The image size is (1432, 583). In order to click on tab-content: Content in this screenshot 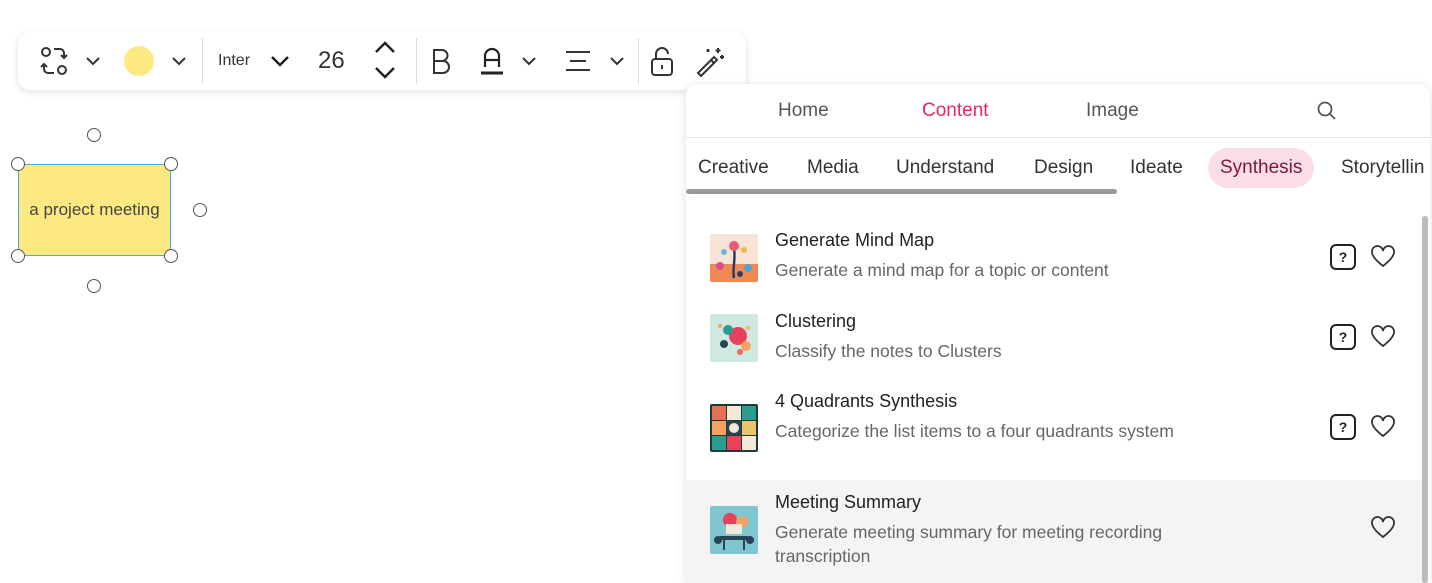, I will do `click(955, 111)`.